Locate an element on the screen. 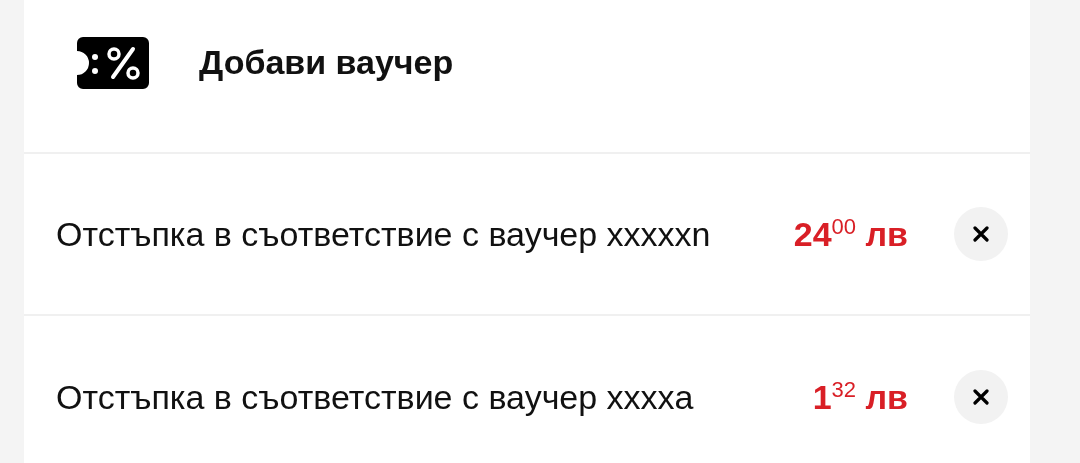  remove-button is located at coordinates (981, 234).